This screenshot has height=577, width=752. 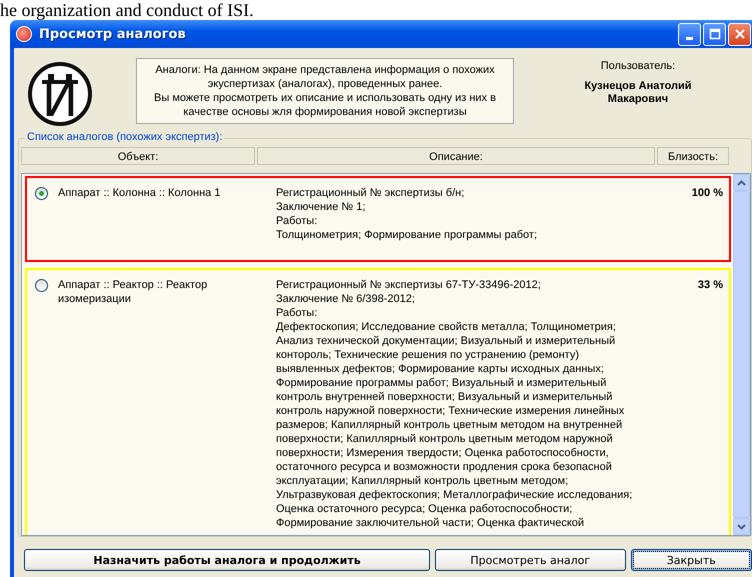 I want to click on maximize-button, so click(x=714, y=34).